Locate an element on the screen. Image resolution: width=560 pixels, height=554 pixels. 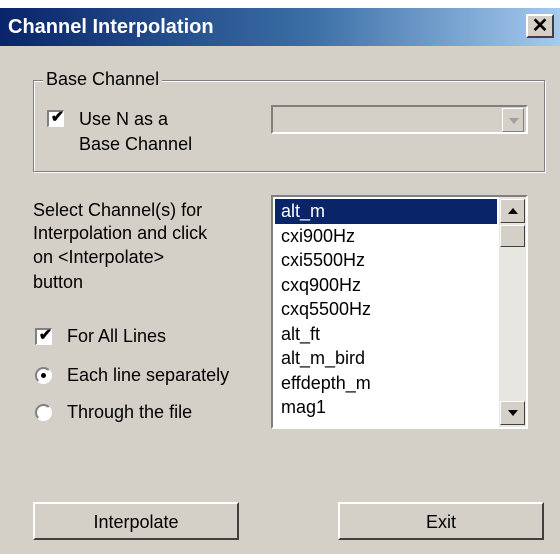
instruction-line4: button is located at coordinates (58, 282).